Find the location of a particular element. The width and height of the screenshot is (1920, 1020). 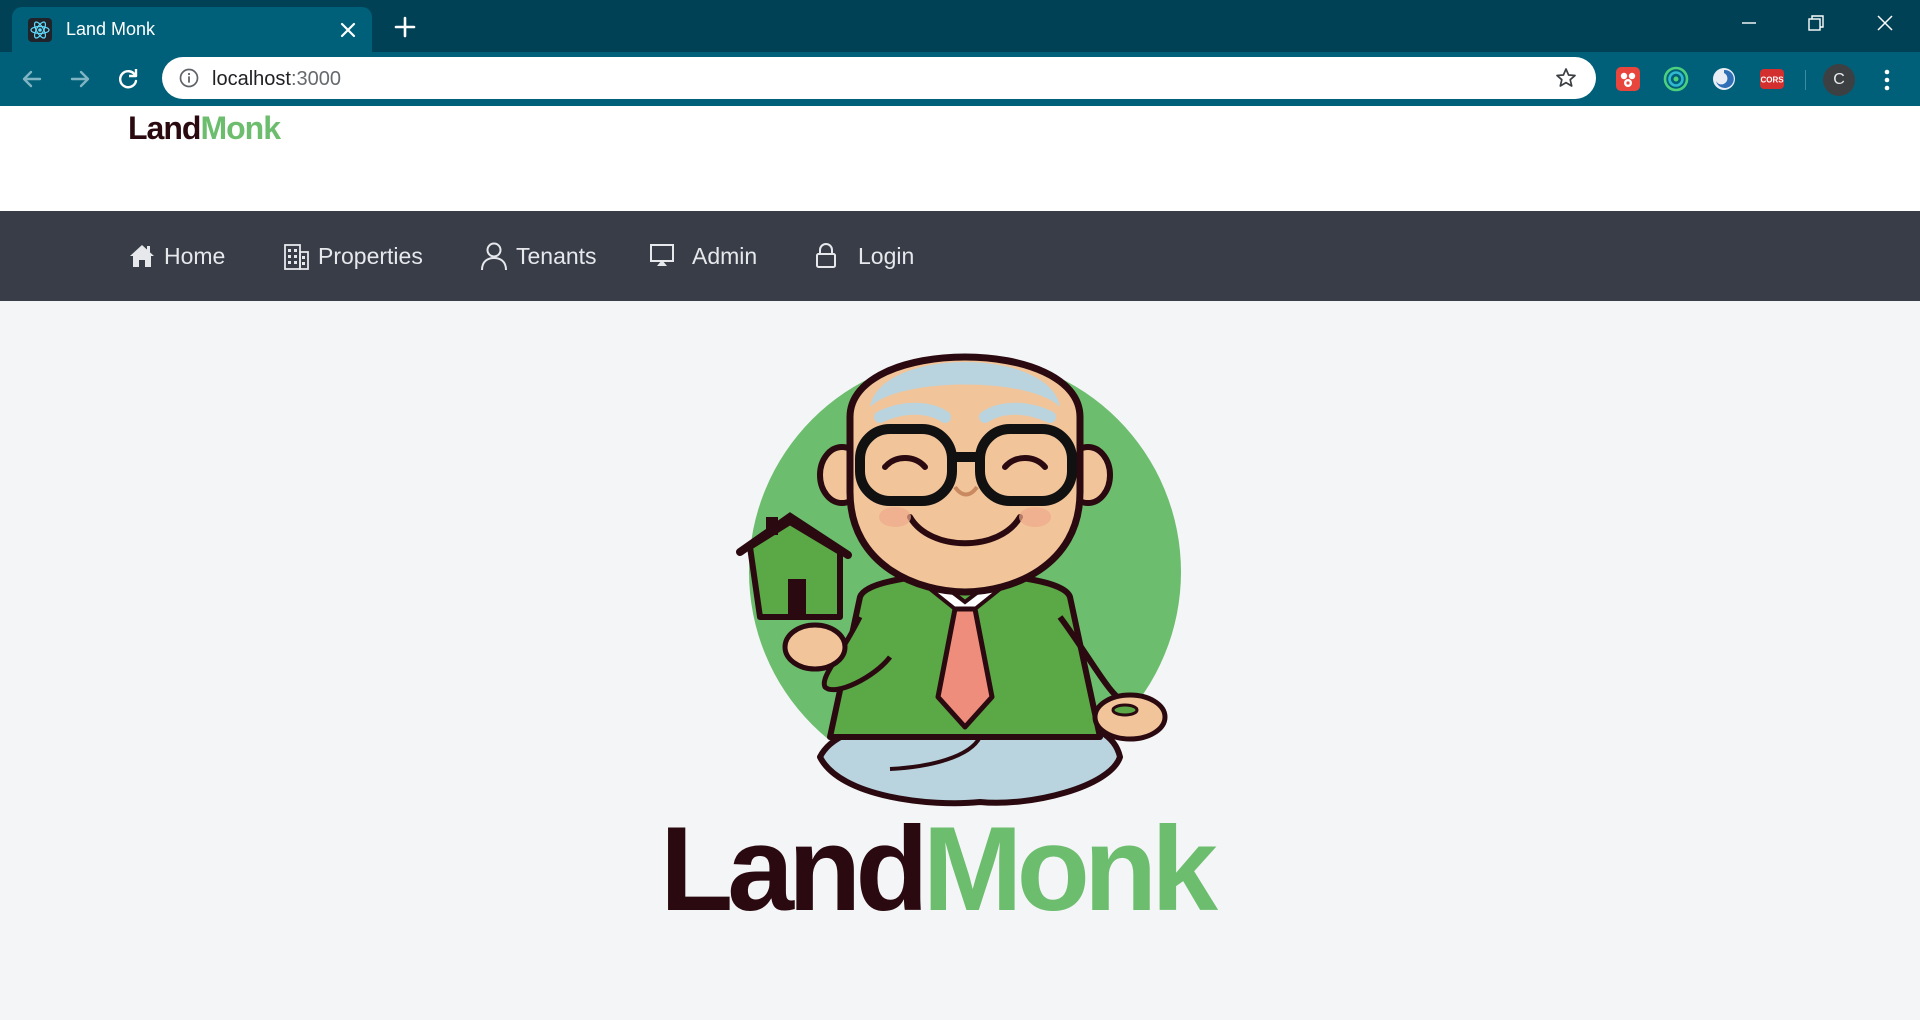

minimize-window-icon is located at coordinates (1749, 23).